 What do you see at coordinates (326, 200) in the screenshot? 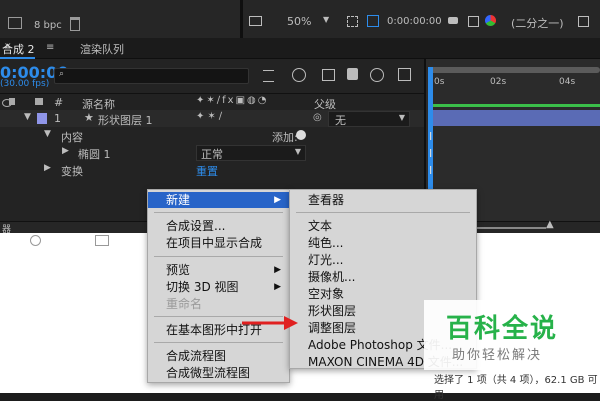
I see `menu-label: 查看器` at bounding box center [326, 200].